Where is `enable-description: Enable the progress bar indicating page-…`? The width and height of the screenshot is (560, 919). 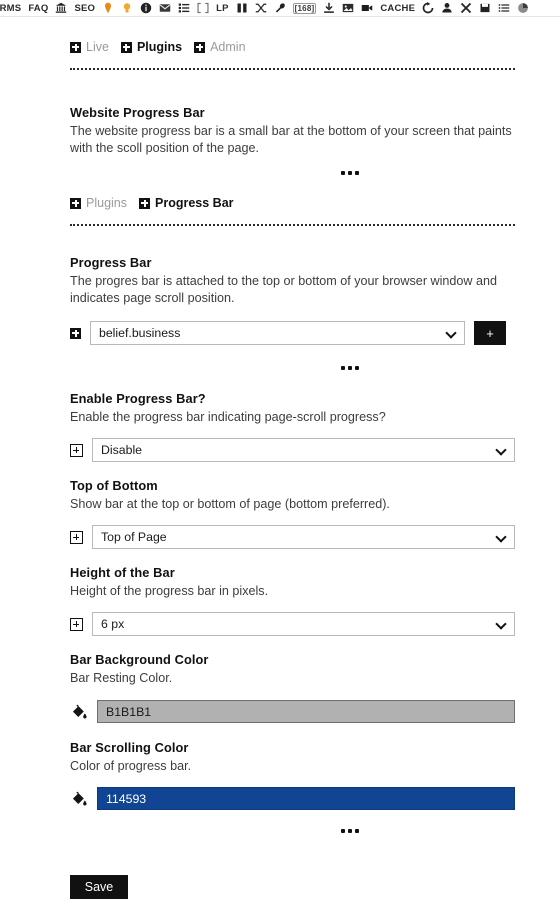 enable-description: Enable the progress bar indicating page-… is located at coordinates (228, 417).